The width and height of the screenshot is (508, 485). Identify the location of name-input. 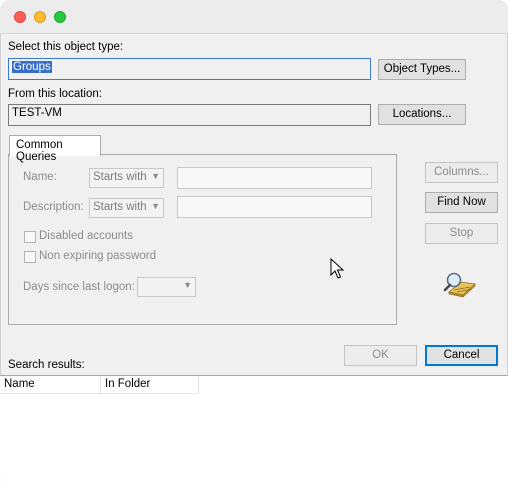
(274, 178).